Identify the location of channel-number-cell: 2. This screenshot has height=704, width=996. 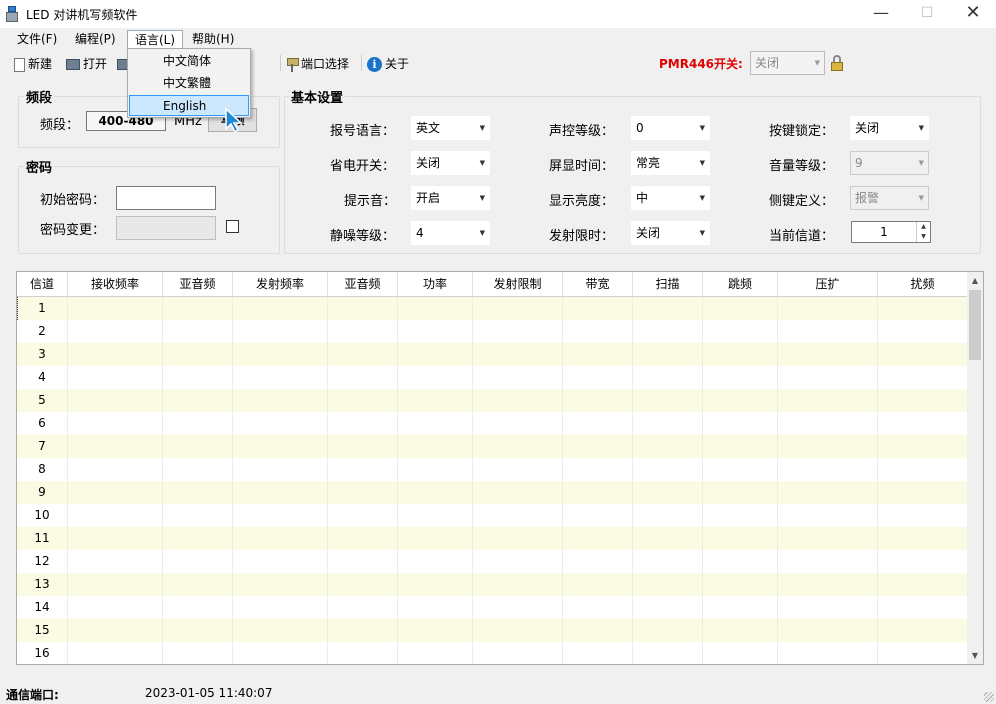
(42, 331).